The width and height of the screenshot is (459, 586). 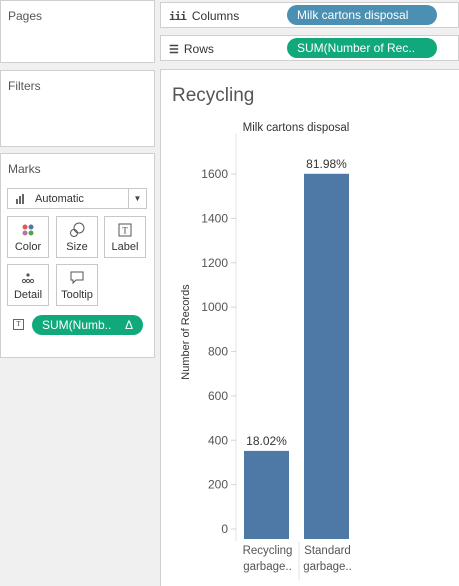 I want to click on y-tick-label: 1200, so click(x=214, y=263).